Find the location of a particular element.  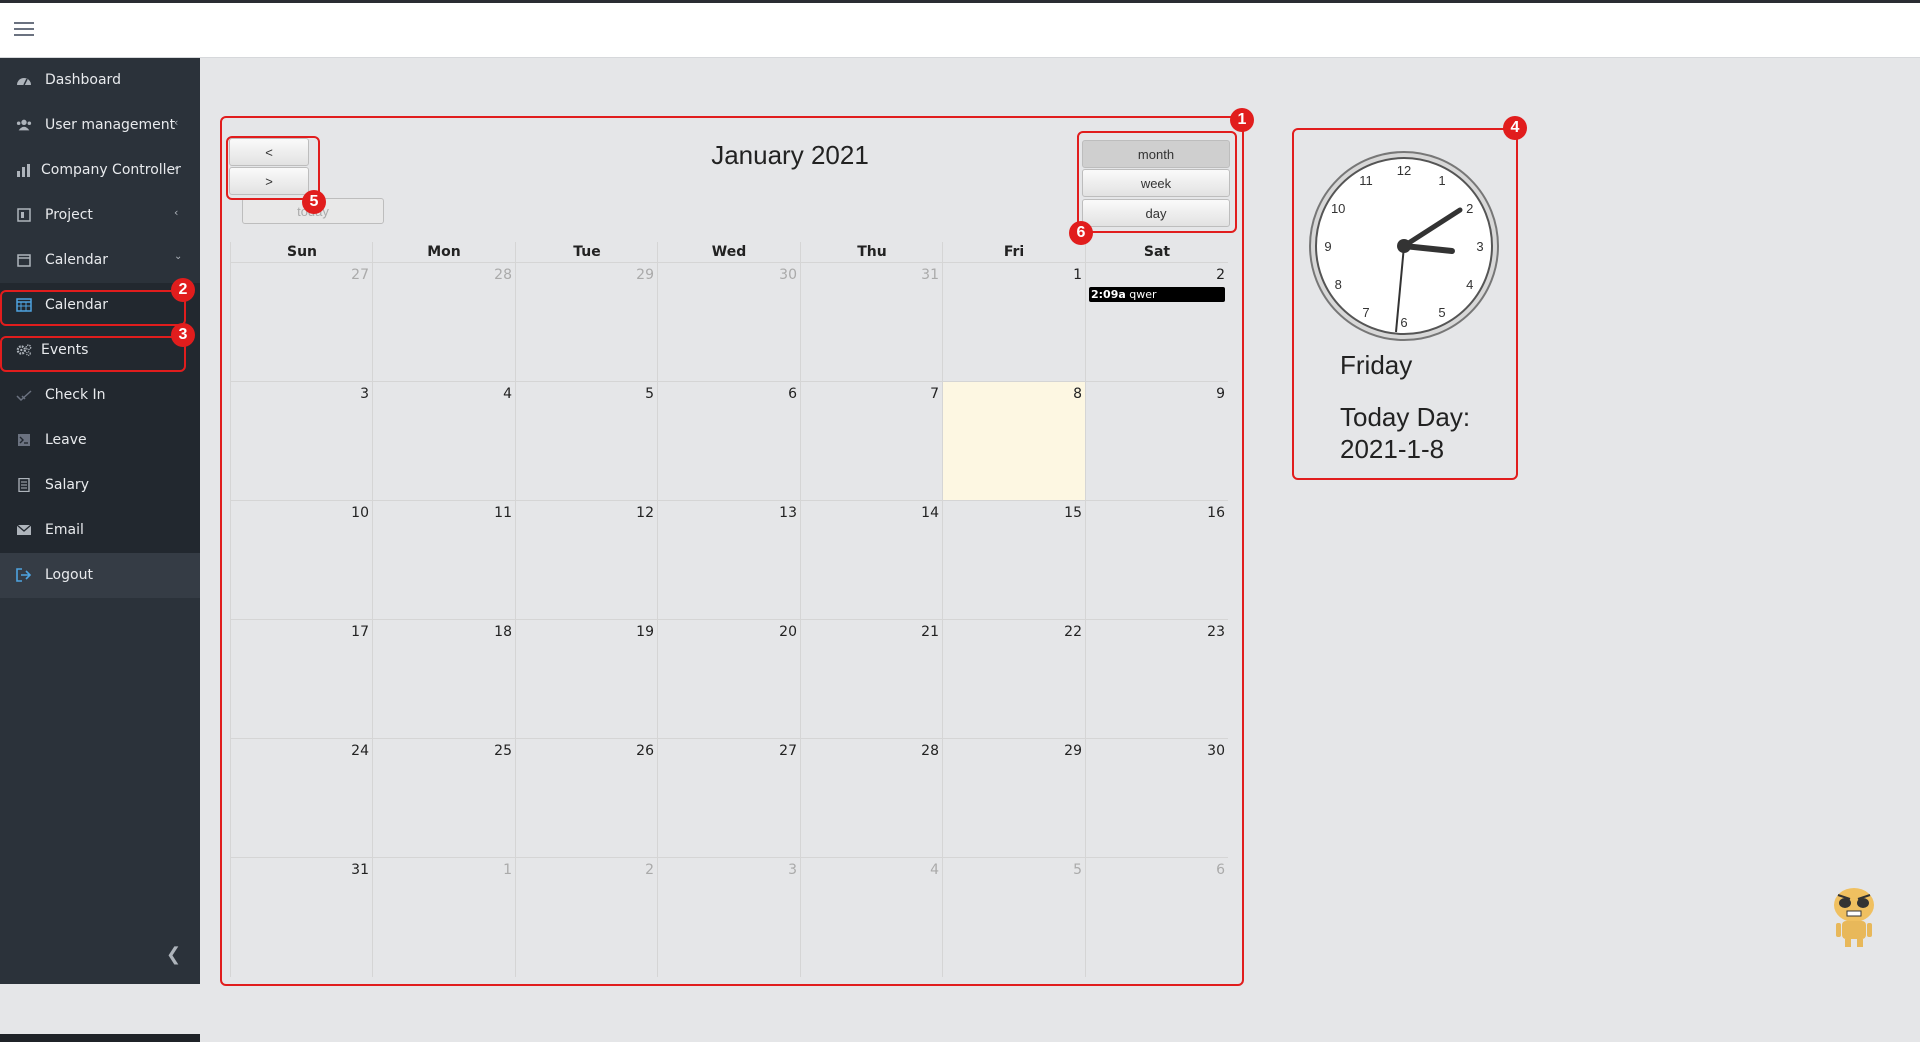

sidebar-item-events: Events is located at coordinates (100, 350).